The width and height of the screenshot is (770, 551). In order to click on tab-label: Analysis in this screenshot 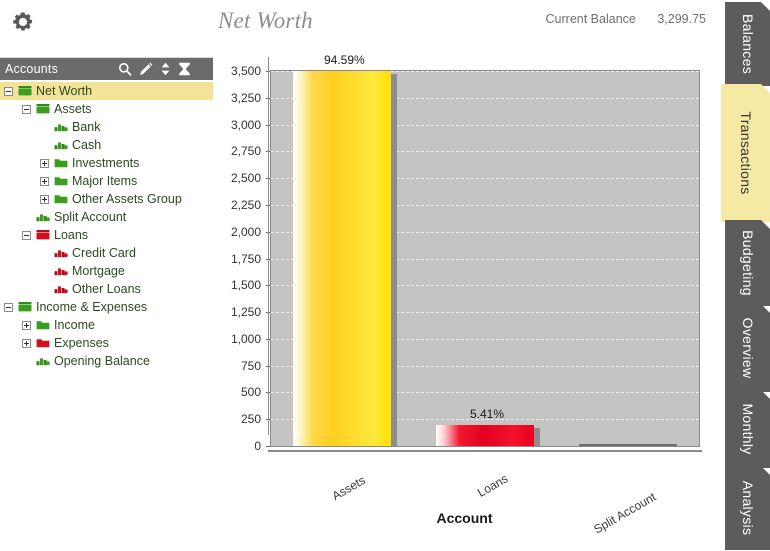, I will do `click(747, 508)`.